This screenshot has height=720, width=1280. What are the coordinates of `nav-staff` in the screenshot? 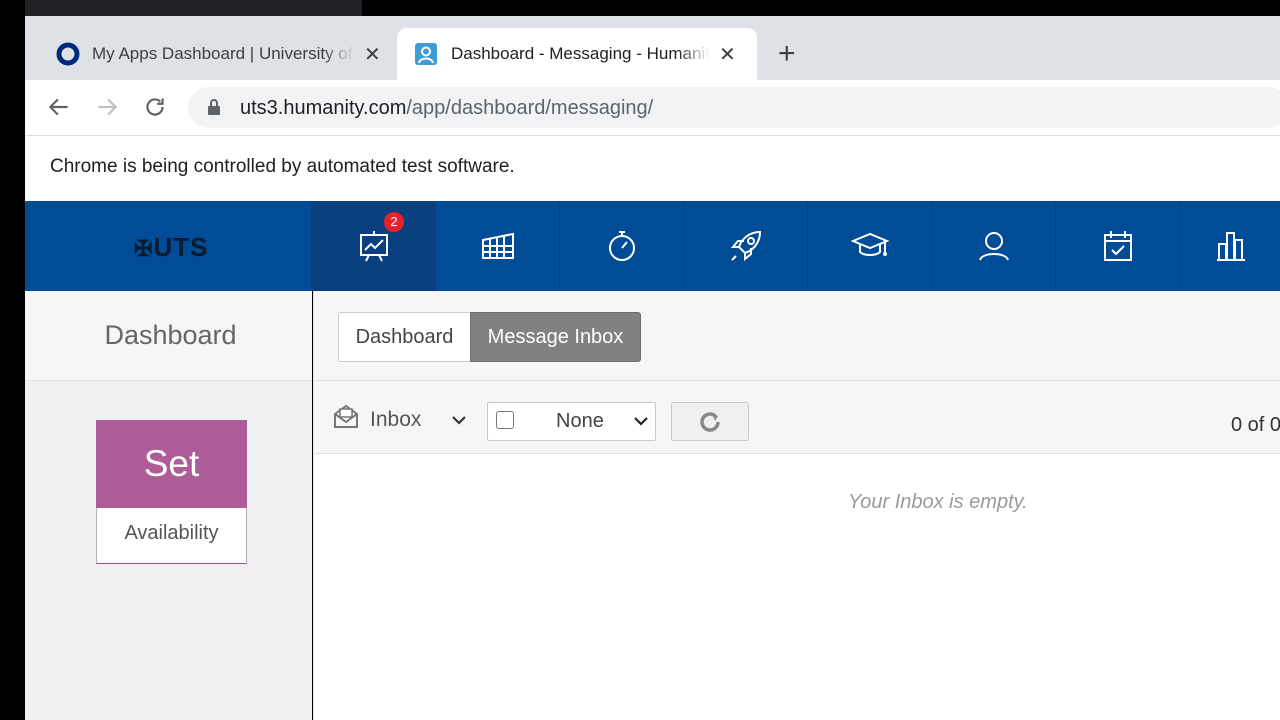 It's located at (993, 246).